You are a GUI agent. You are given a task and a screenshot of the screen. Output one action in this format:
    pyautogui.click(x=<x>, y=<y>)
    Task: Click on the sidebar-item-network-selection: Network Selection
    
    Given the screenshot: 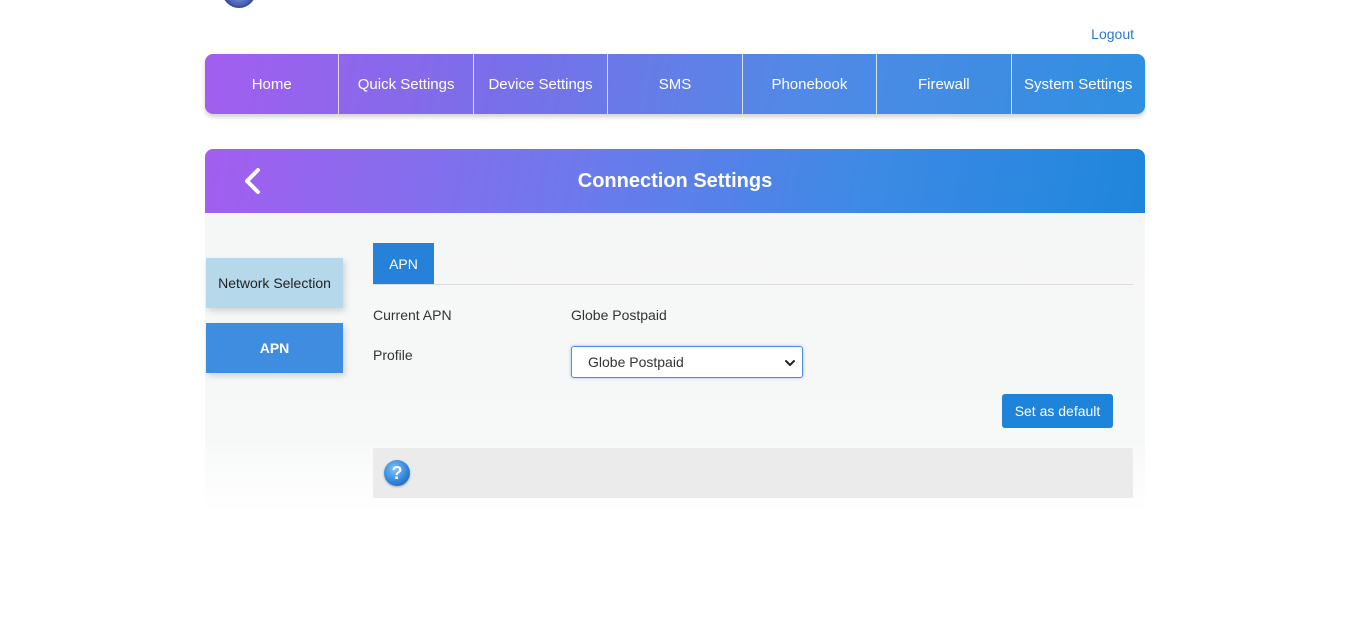 What is the action you would take?
    pyautogui.click(x=274, y=283)
    